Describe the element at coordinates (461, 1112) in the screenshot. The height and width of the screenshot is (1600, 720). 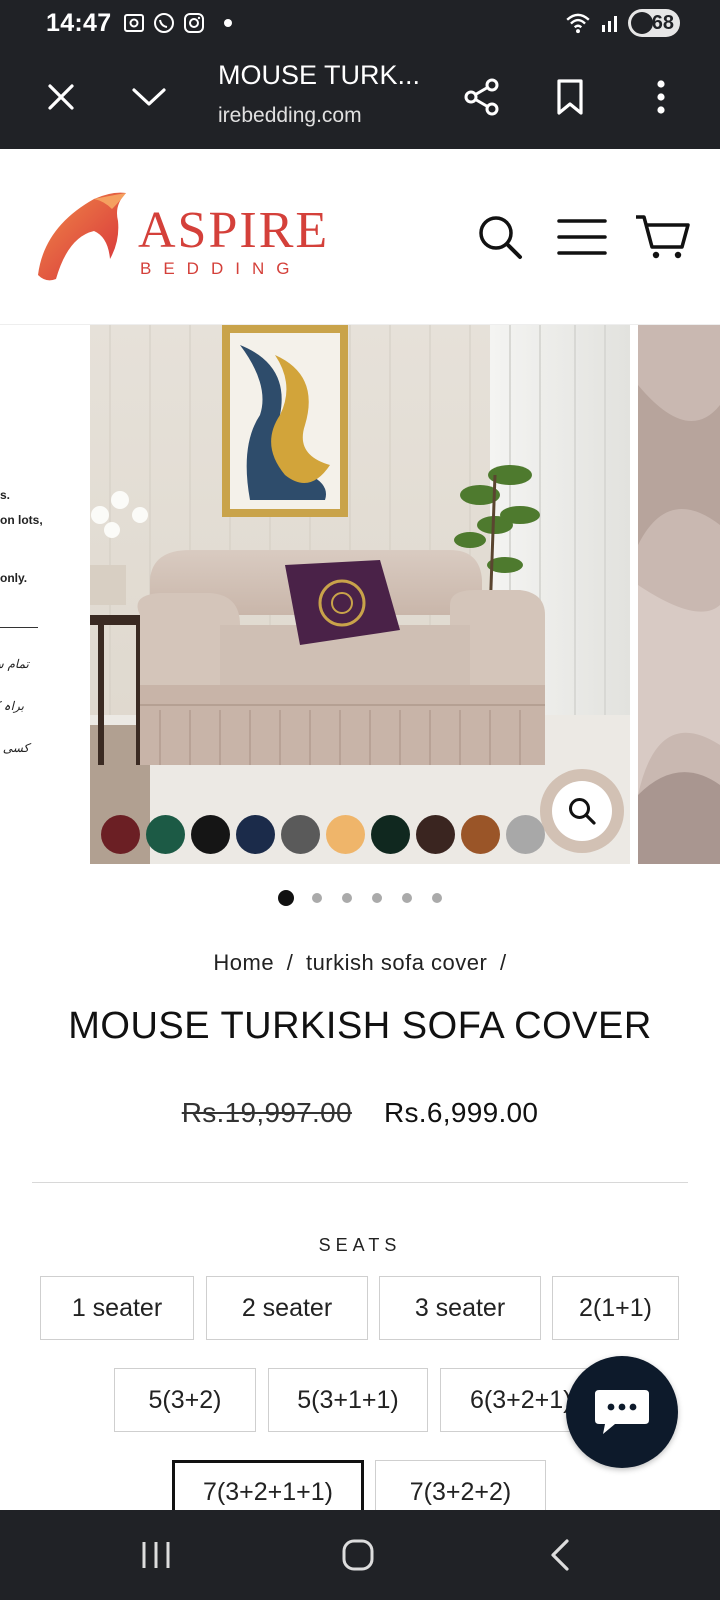
I see `sale-price: Rs.6,999.00` at that location.